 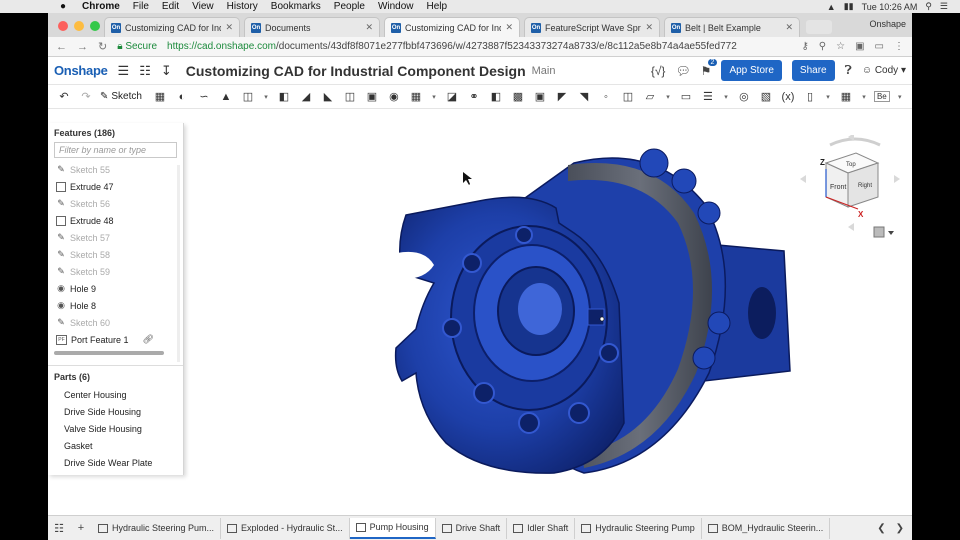 What do you see at coordinates (115, 237) in the screenshot?
I see `feature-item: ✎ Sketch 57` at bounding box center [115, 237].